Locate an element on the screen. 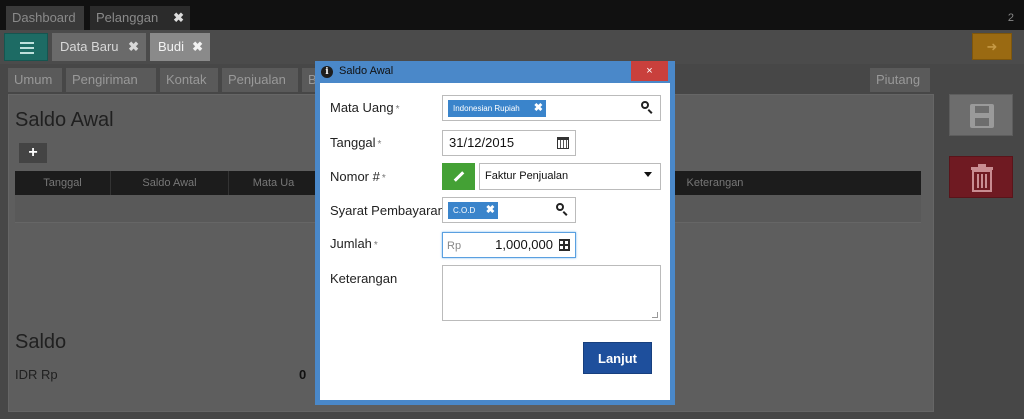 The width and height of the screenshot is (1024, 419). pencil-icon is located at coordinates (459, 176).